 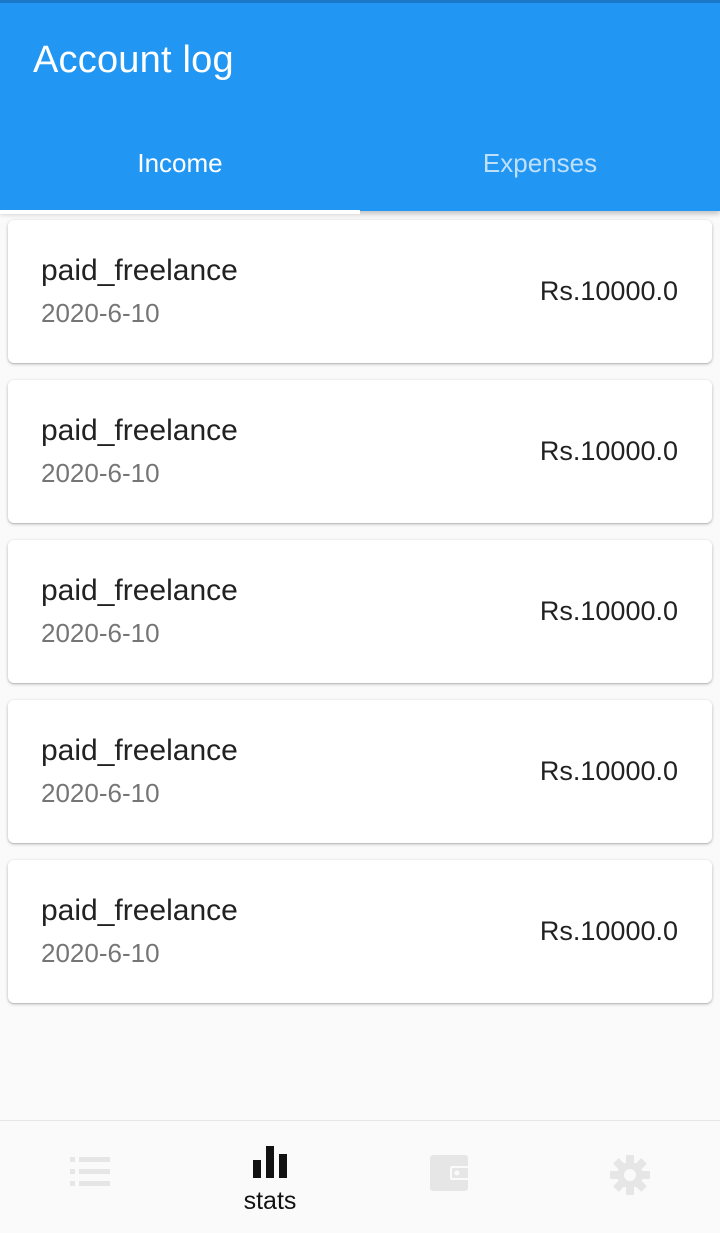 I want to click on list-icon, so click(x=90, y=1174).